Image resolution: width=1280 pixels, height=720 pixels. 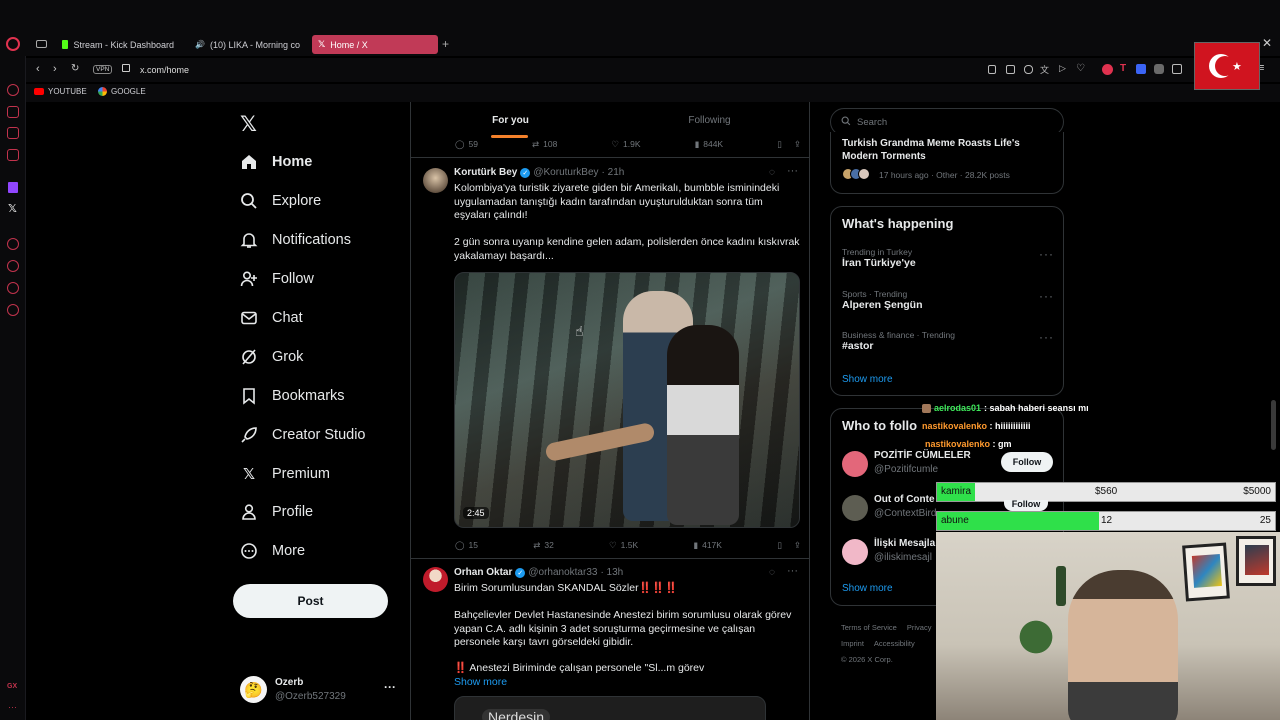 What do you see at coordinates (520, 572) in the screenshot?
I see `verified-badge-icon: ✓` at bounding box center [520, 572].